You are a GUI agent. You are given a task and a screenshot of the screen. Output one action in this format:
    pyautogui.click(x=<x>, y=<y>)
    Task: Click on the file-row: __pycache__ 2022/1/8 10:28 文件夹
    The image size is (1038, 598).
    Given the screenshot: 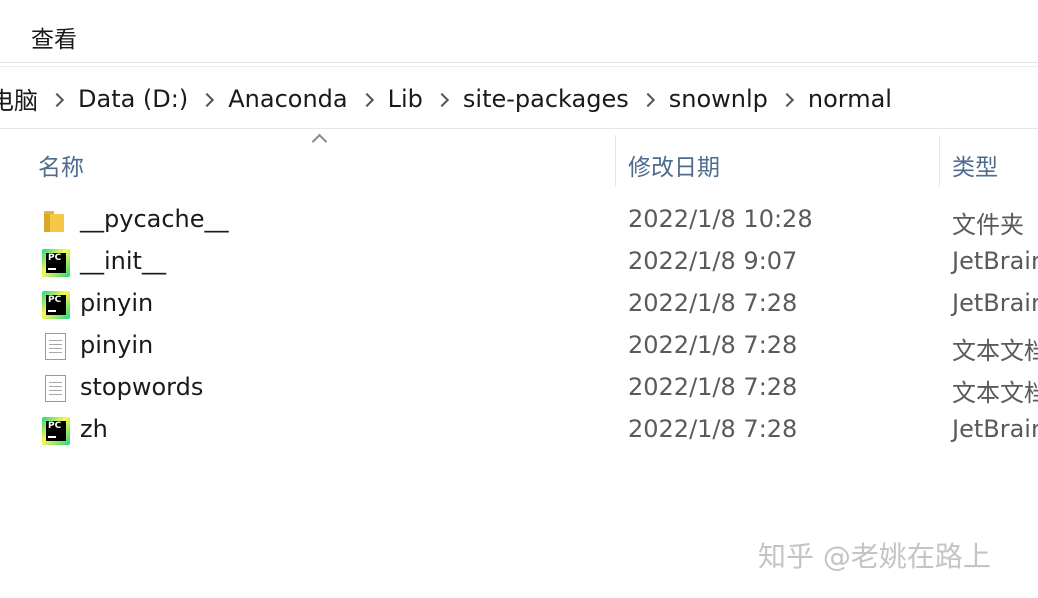 What is the action you would take?
    pyautogui.click(x=519, y=221)
    